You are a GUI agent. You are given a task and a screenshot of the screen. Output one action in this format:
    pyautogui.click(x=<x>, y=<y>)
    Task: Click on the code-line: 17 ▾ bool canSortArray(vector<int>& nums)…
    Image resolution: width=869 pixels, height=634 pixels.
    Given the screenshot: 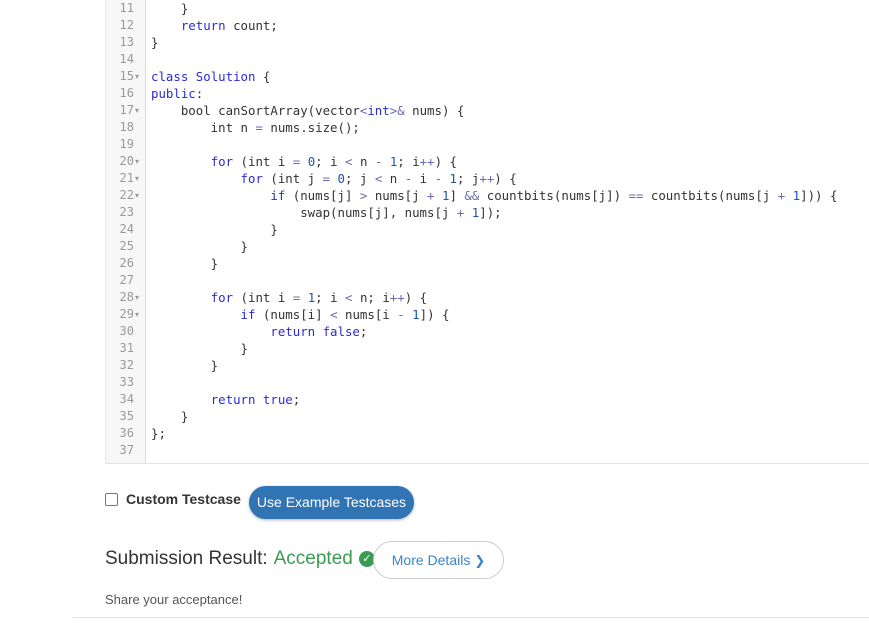 What is the action you would take?
    pyautogui.click(x=487, y=110)
    